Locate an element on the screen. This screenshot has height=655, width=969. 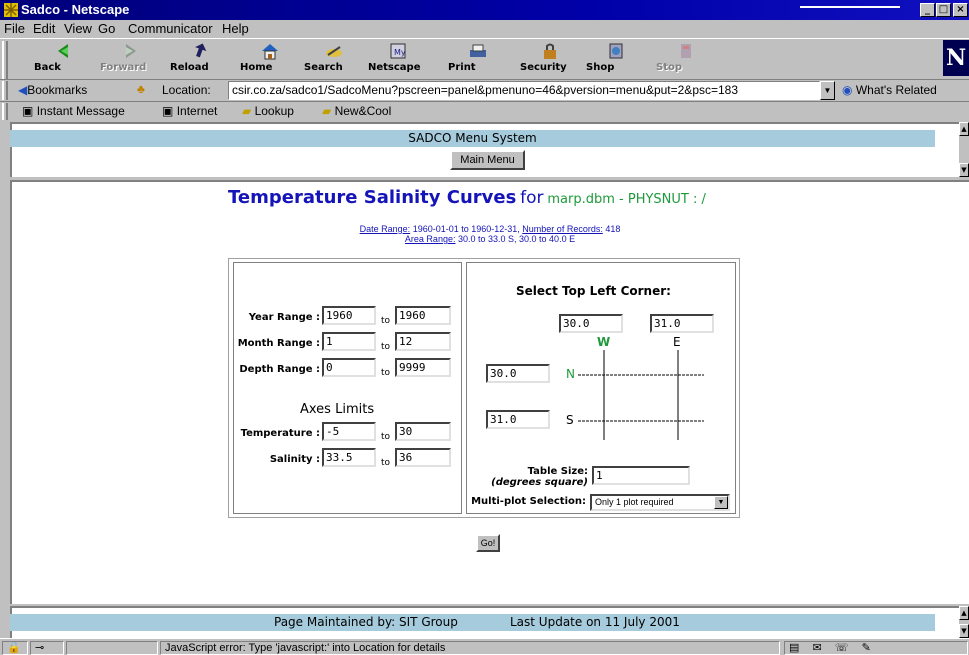
progress-bar is located at coordinates (112, 648).